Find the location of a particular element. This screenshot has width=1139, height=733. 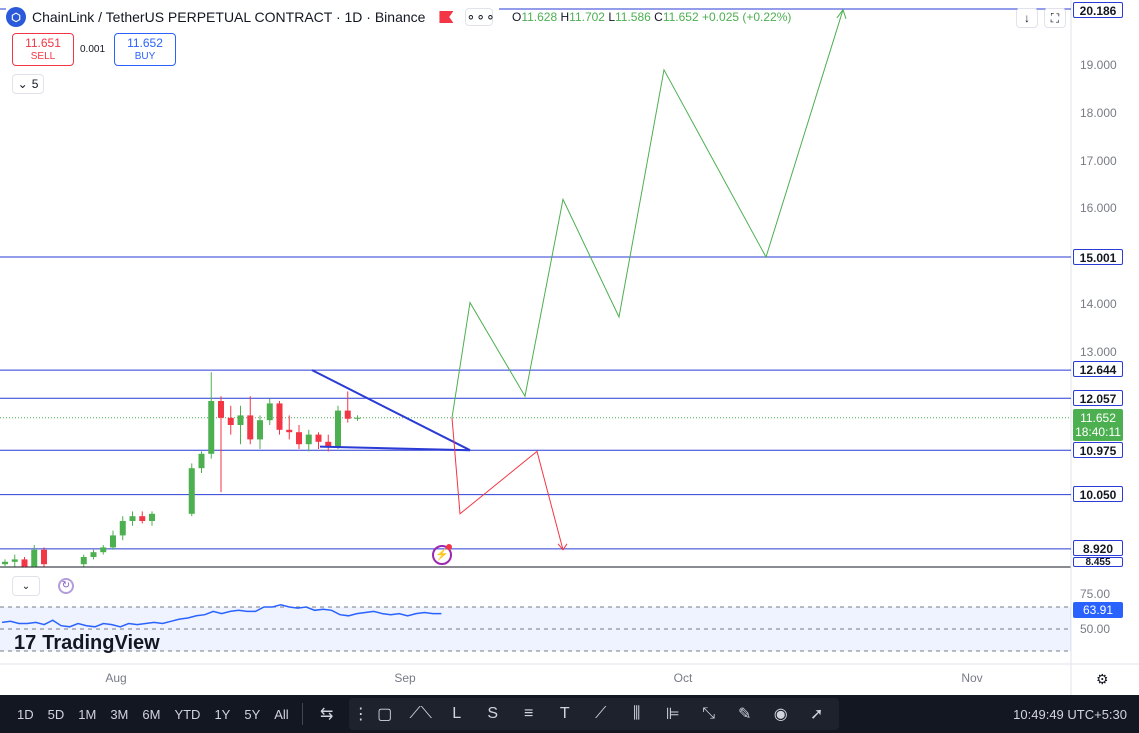

rsi-collapse-button: ⌄ is located at coordinates (26, 586).